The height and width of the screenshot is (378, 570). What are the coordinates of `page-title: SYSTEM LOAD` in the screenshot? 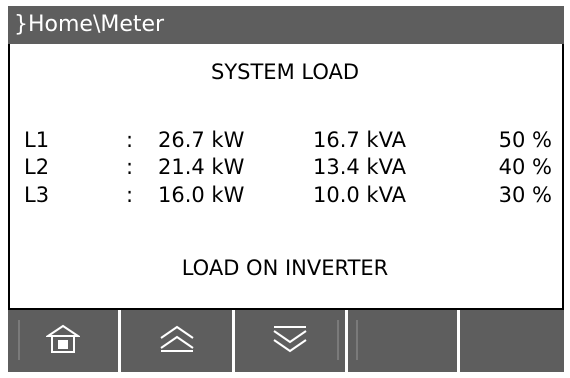 It's located at (285, 72).